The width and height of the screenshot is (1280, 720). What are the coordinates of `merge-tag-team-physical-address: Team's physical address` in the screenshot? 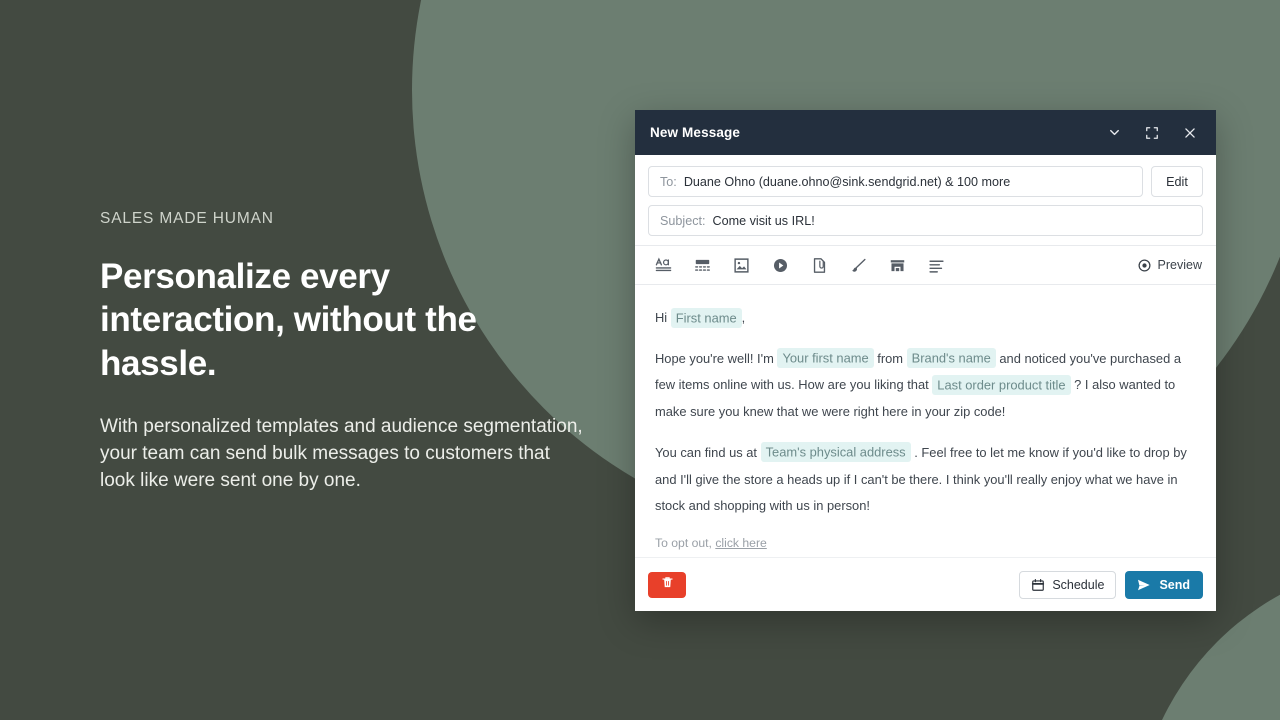 It's located at (835, 452).